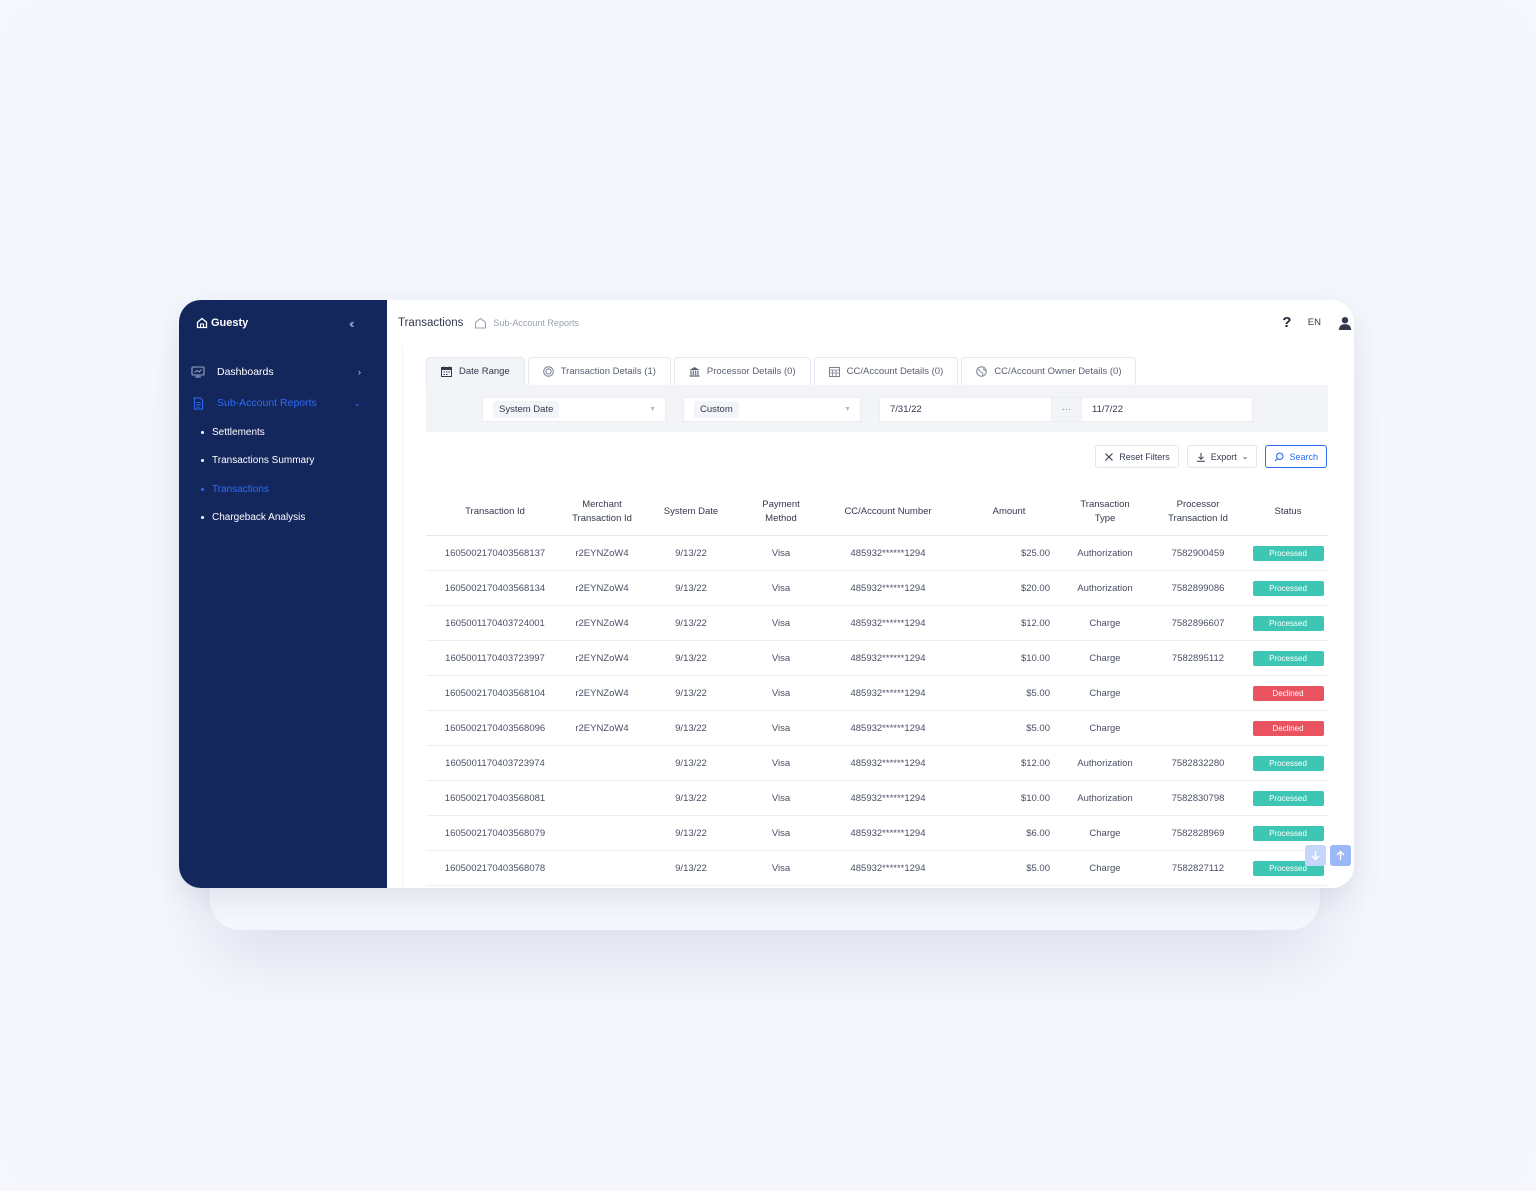 The image size is (1536, 1191). I want to click on tab-date-range: Date Range, so click(475, 371).